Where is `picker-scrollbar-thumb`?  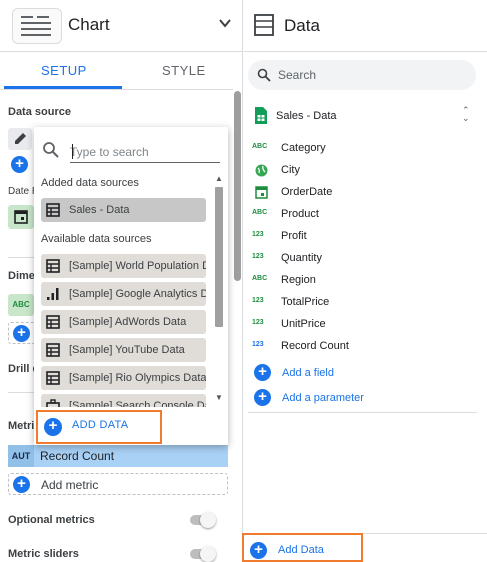
picker-scrollbar-thumb is located at coordinates (219, 257).